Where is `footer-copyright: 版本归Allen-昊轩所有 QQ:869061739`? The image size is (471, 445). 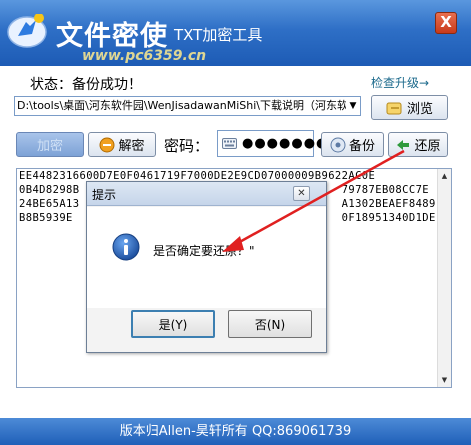 footer-copyright: 版本归Allen-昊轩所有 QQ:869061739 is located at coordinates (235, 431).